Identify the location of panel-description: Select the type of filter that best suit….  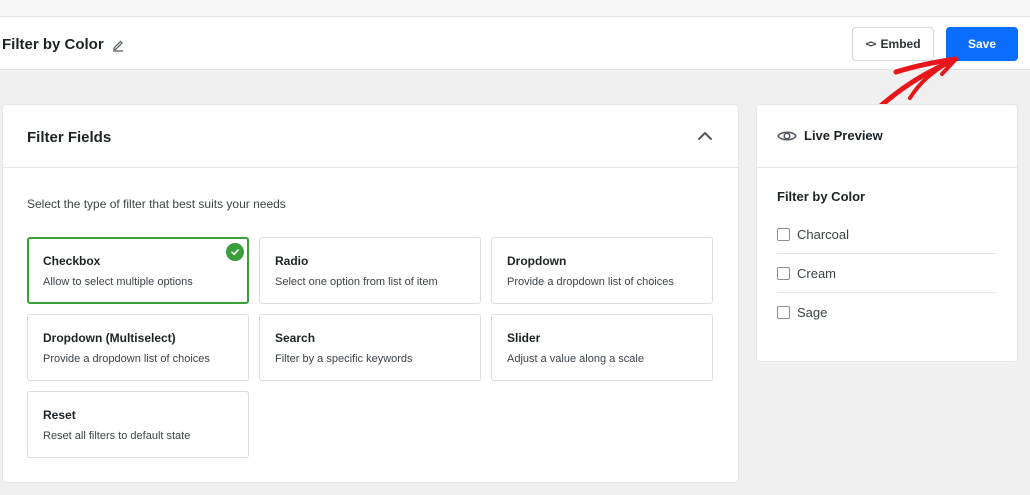
(156, 204).